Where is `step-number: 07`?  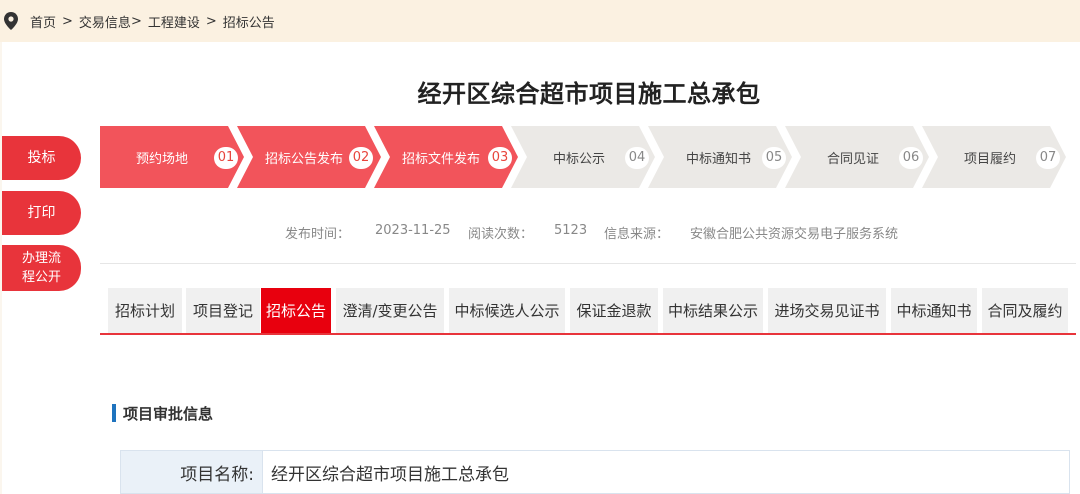
step-number: 07 is located at coordinates (1048, 158).